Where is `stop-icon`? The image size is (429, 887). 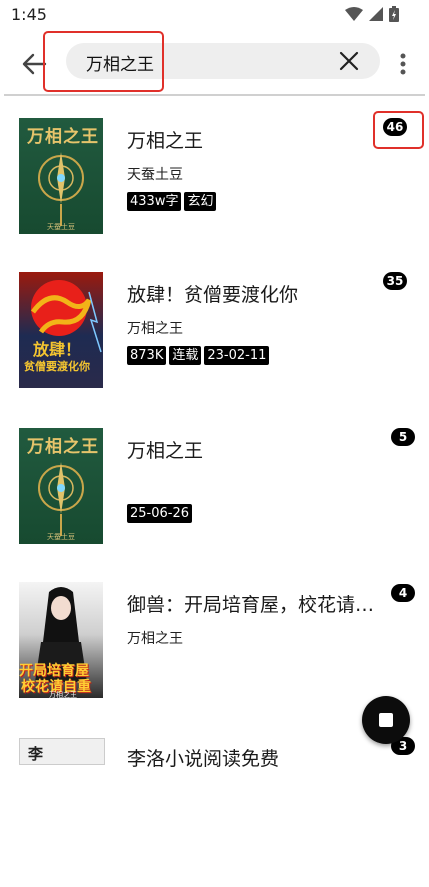
stop-icon is located at coordinates (386, 720).